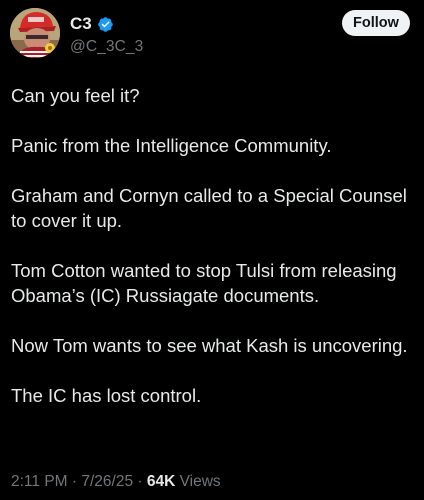 This screenshot has width=424, height=500. Describe the element at coordinates (210, 34) in the screenshot. I see `post-header: C3 @C_3C_3 Follow` at that location.